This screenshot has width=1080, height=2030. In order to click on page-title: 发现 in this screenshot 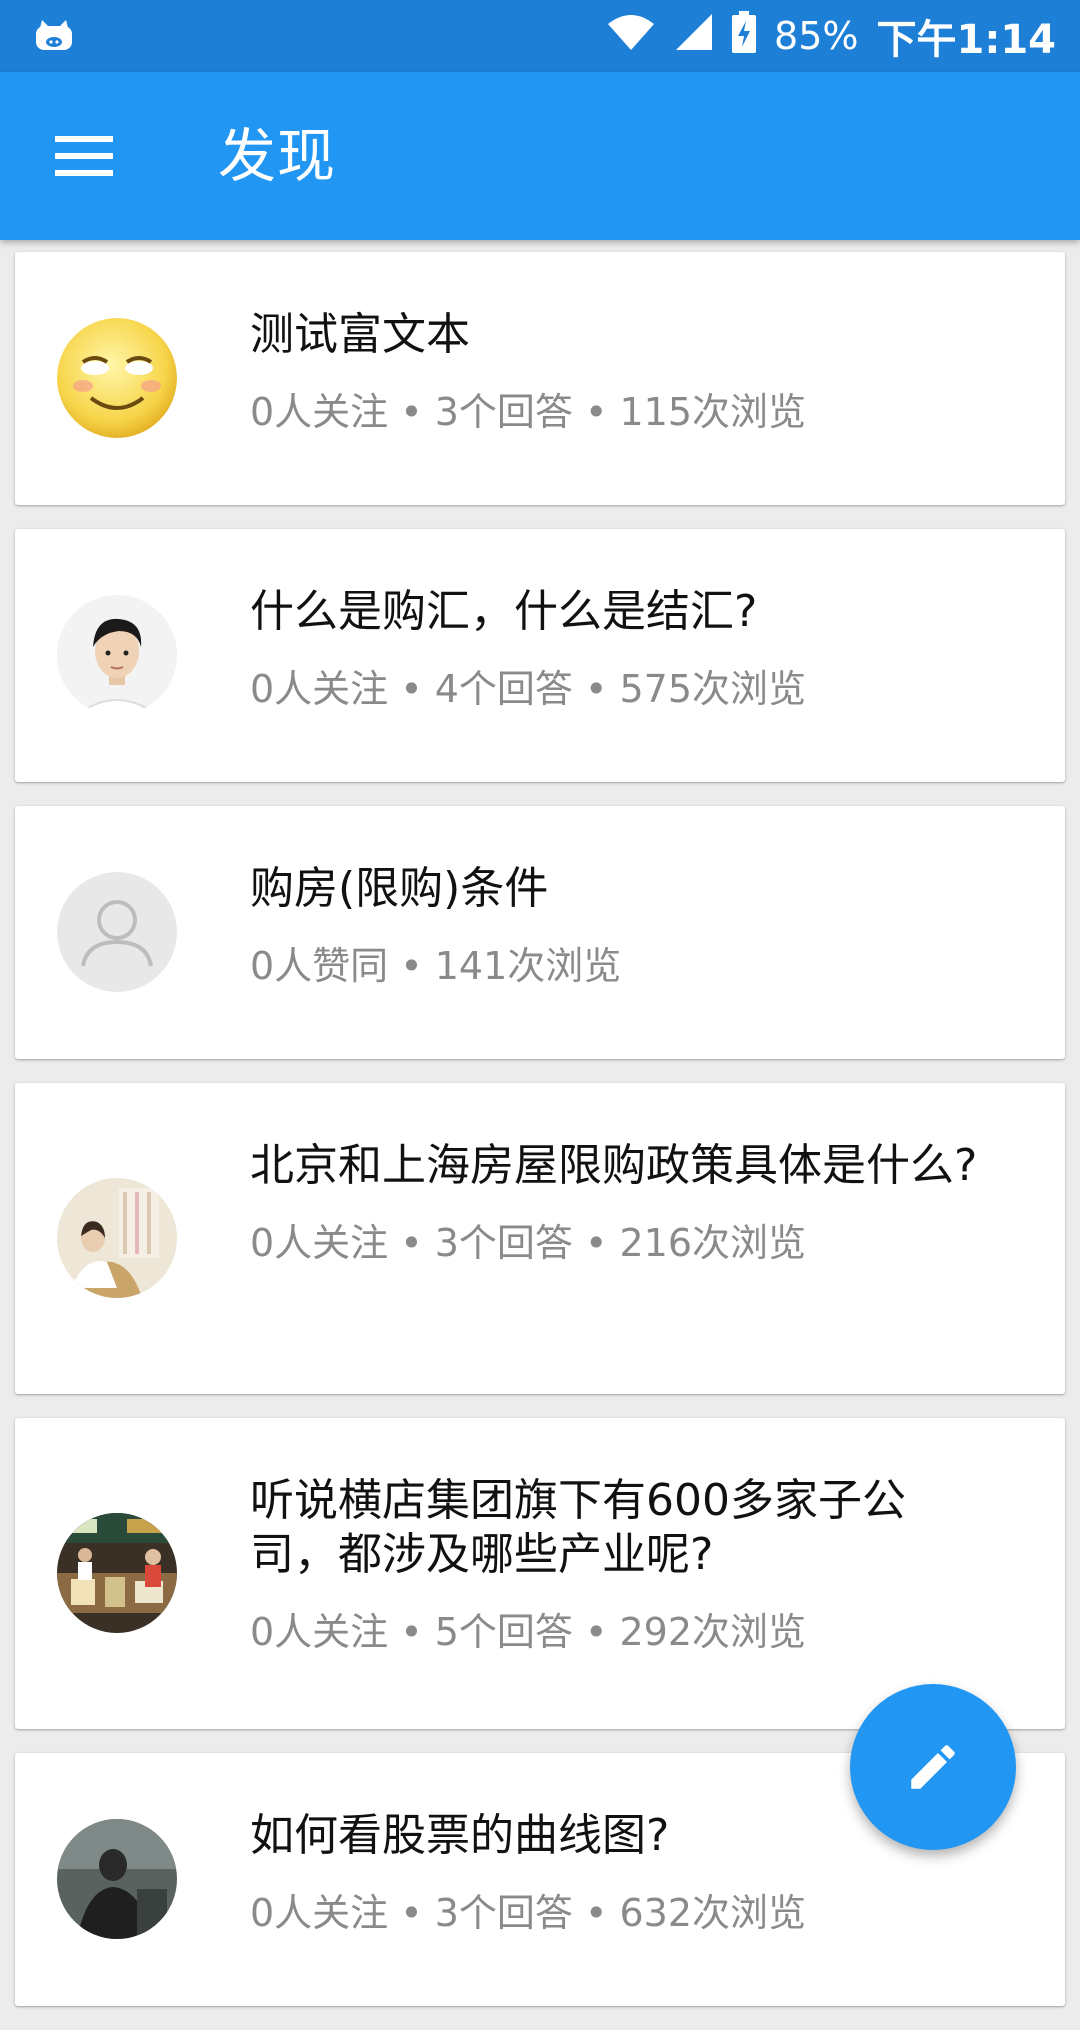, I will do `click(277, 156)`.